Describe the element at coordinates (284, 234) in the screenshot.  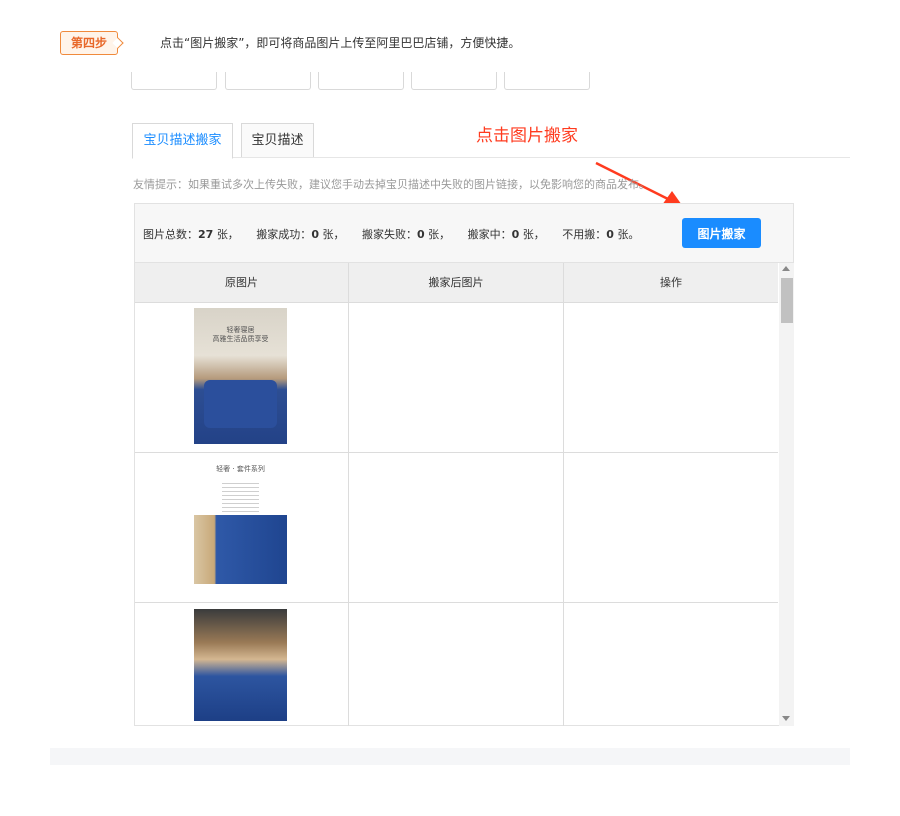
I see `success-label: 搬家成功：` at that location.